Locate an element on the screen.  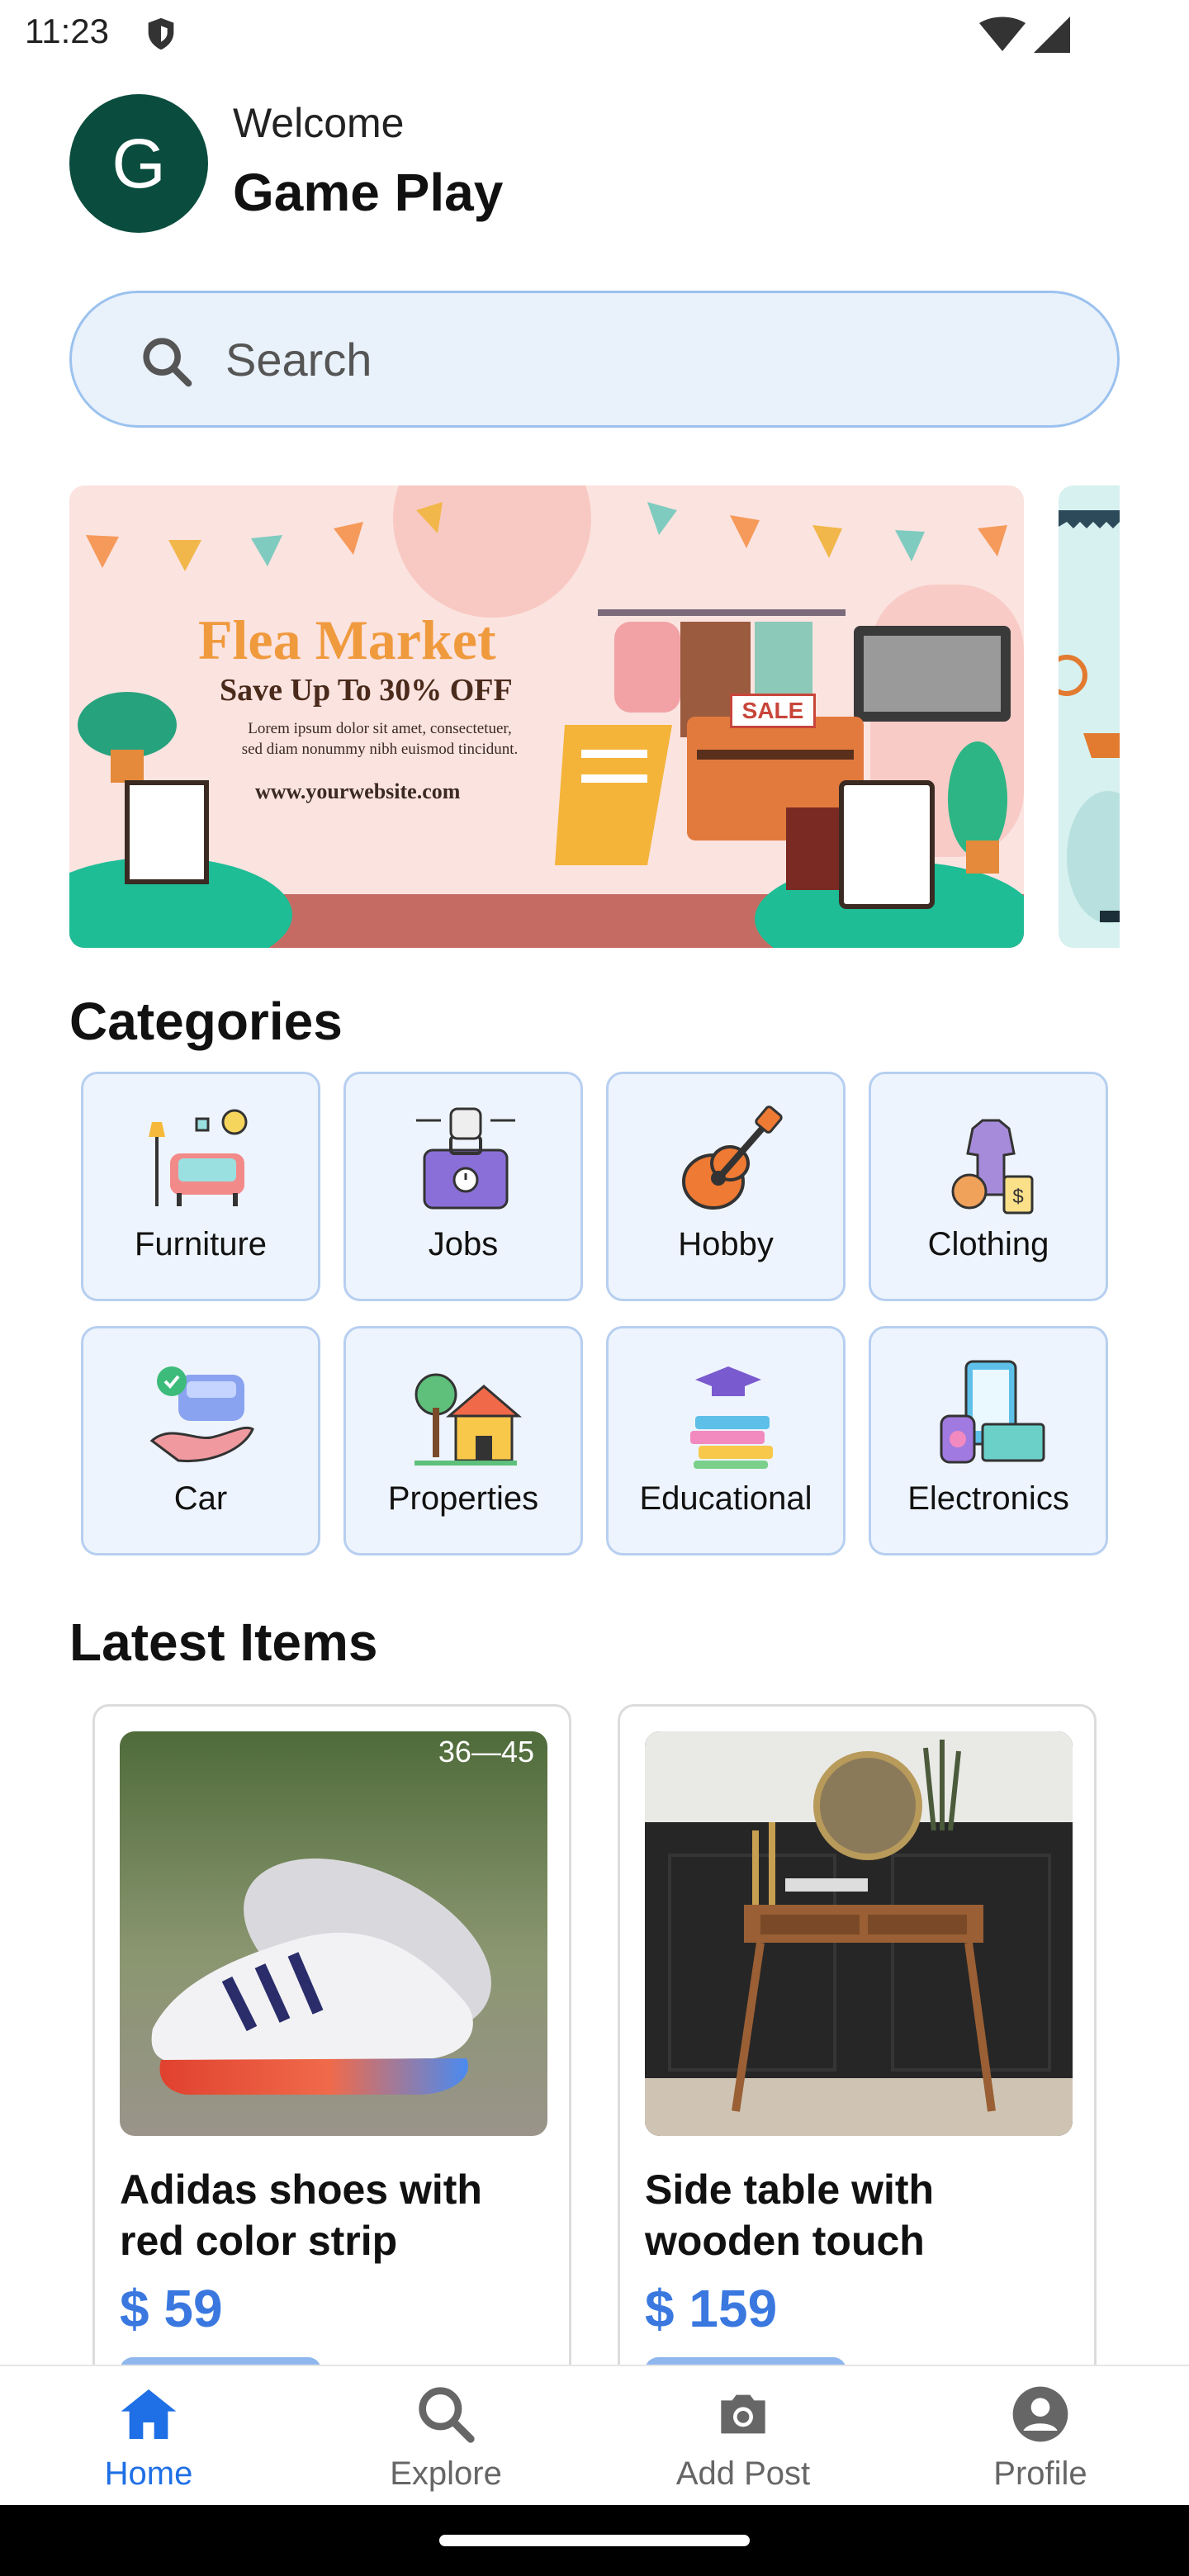
promo-banner-next is located at coordinates (1089, 716).